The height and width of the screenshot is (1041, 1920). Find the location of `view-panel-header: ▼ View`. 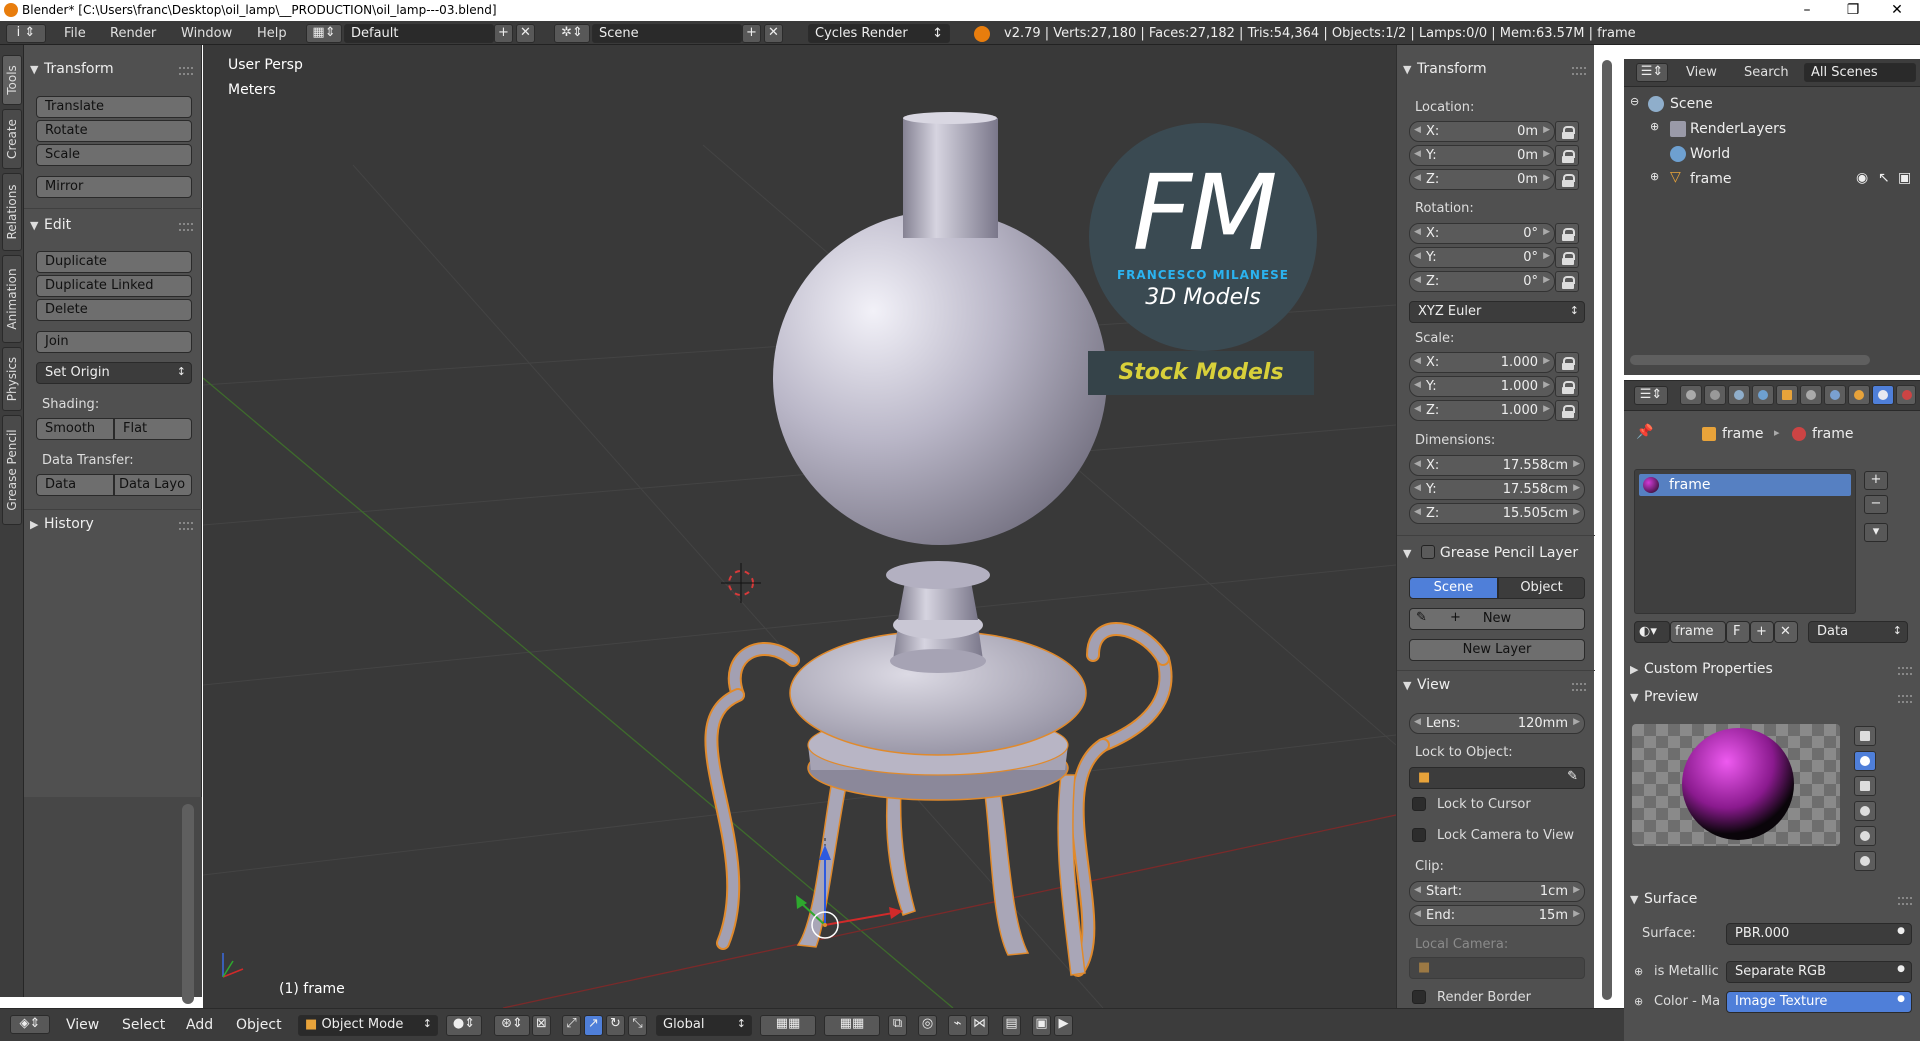

view-panel-header: ▼ View is located at coordinates (1426, 685).